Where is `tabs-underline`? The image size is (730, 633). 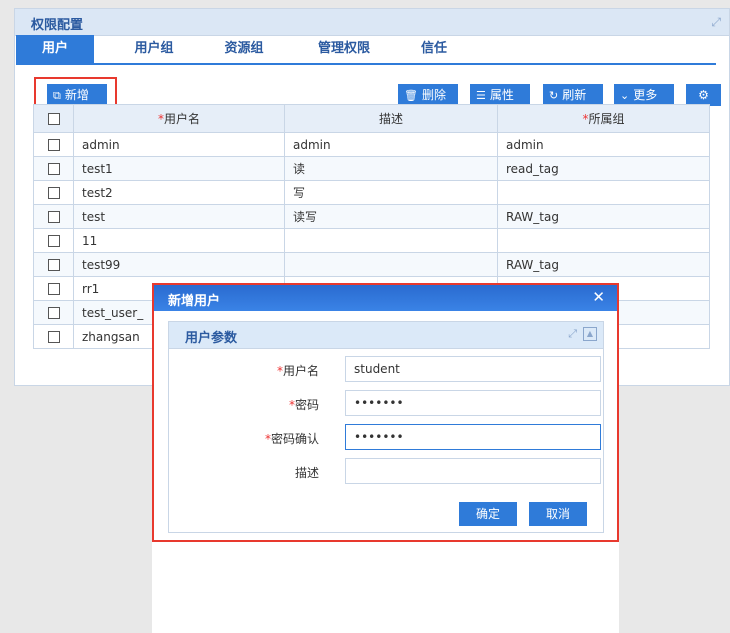 tabs-underline is located at coordinates (366, 64).